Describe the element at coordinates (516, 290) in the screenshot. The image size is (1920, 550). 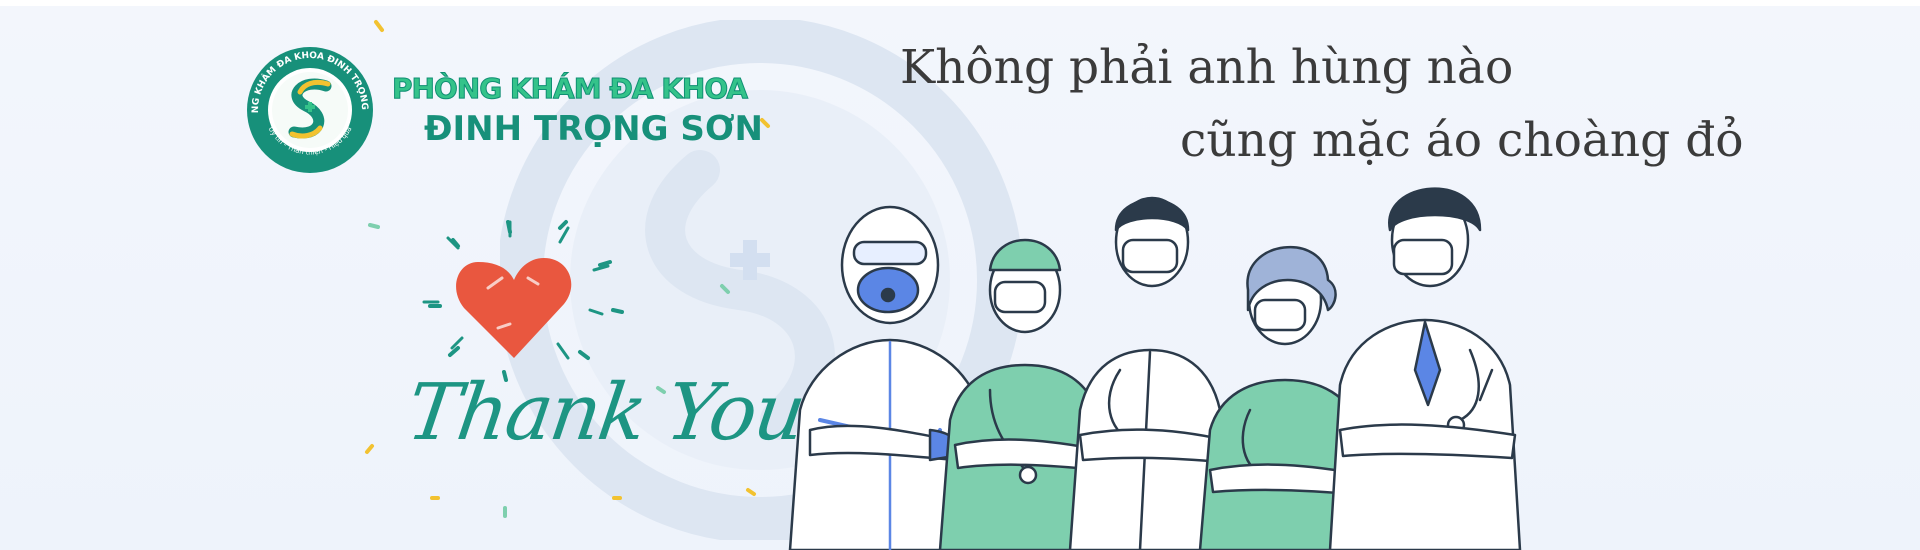
I see `heart-icon` at that location.